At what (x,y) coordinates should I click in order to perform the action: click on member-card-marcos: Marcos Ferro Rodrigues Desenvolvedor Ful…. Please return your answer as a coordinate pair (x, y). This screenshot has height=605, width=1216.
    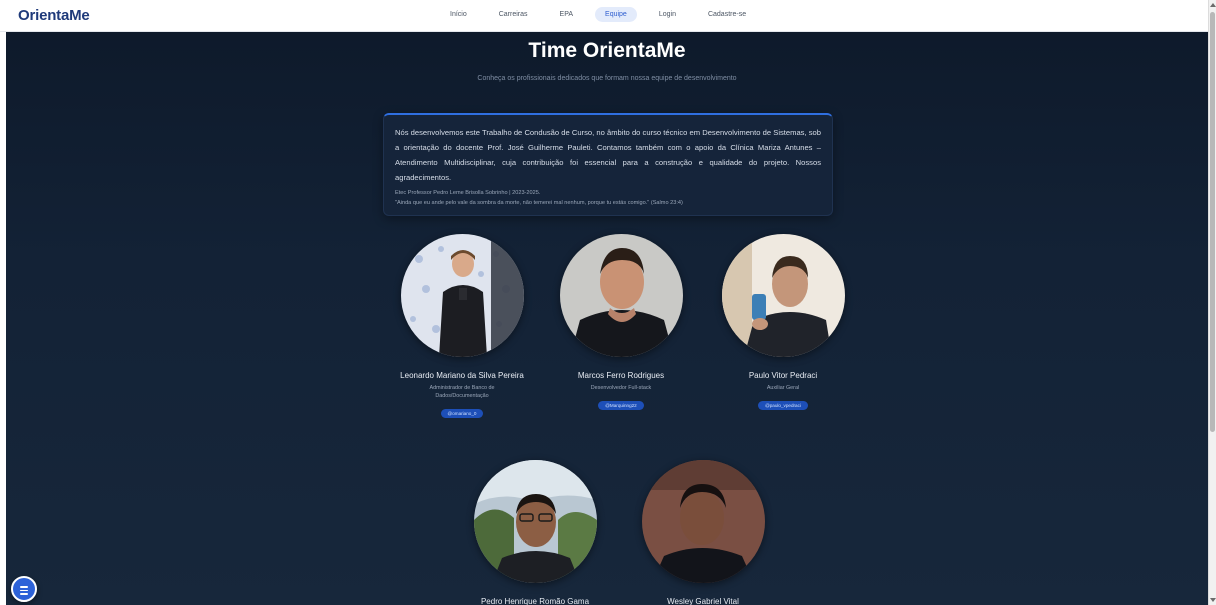
    Looking at the image, I should click on (621, 322).